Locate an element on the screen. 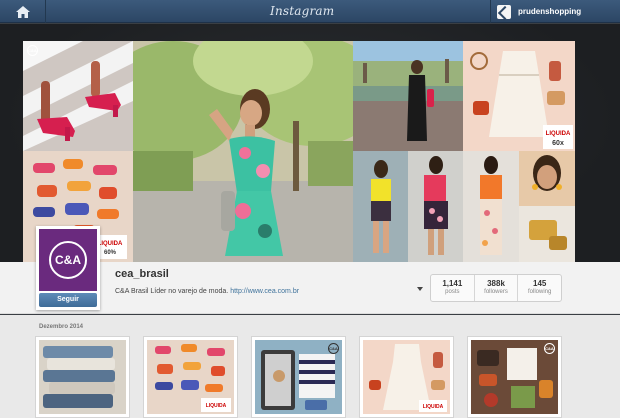 The width and height of the screenshot is (620, 418). stat-label: following is located at coordinates (540, 292).